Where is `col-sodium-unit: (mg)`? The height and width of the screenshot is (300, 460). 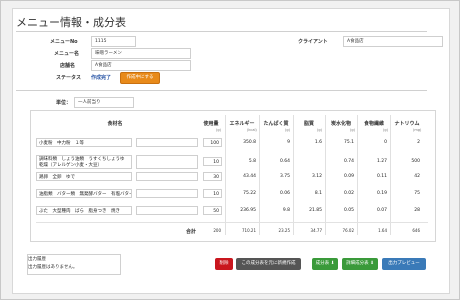 col-sodium-unit: (mg) is located at coordinates (417, 130).